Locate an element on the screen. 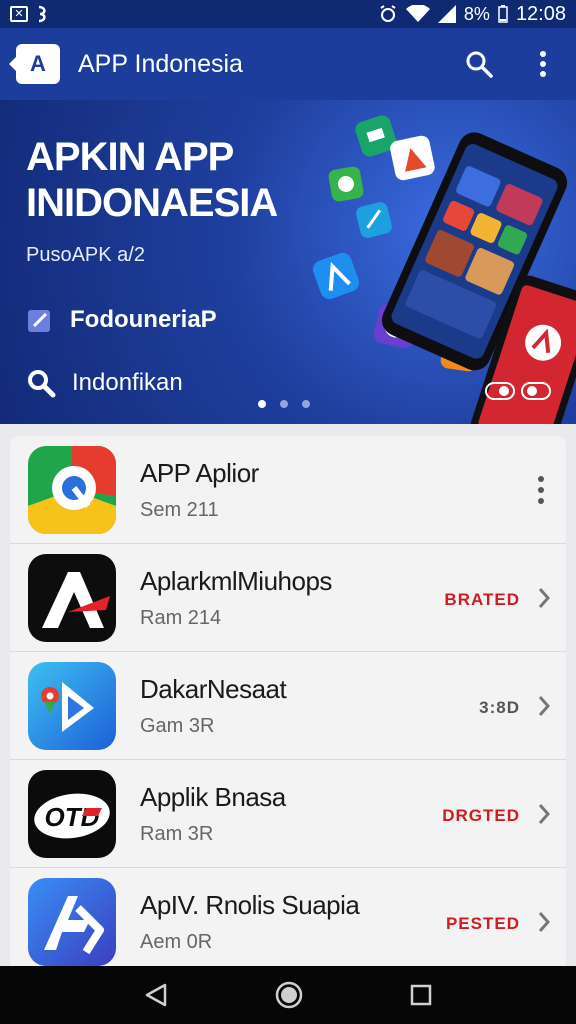 The image size is (576, 1024). status-badge: 3:8D is located at coordinates (499, 707).